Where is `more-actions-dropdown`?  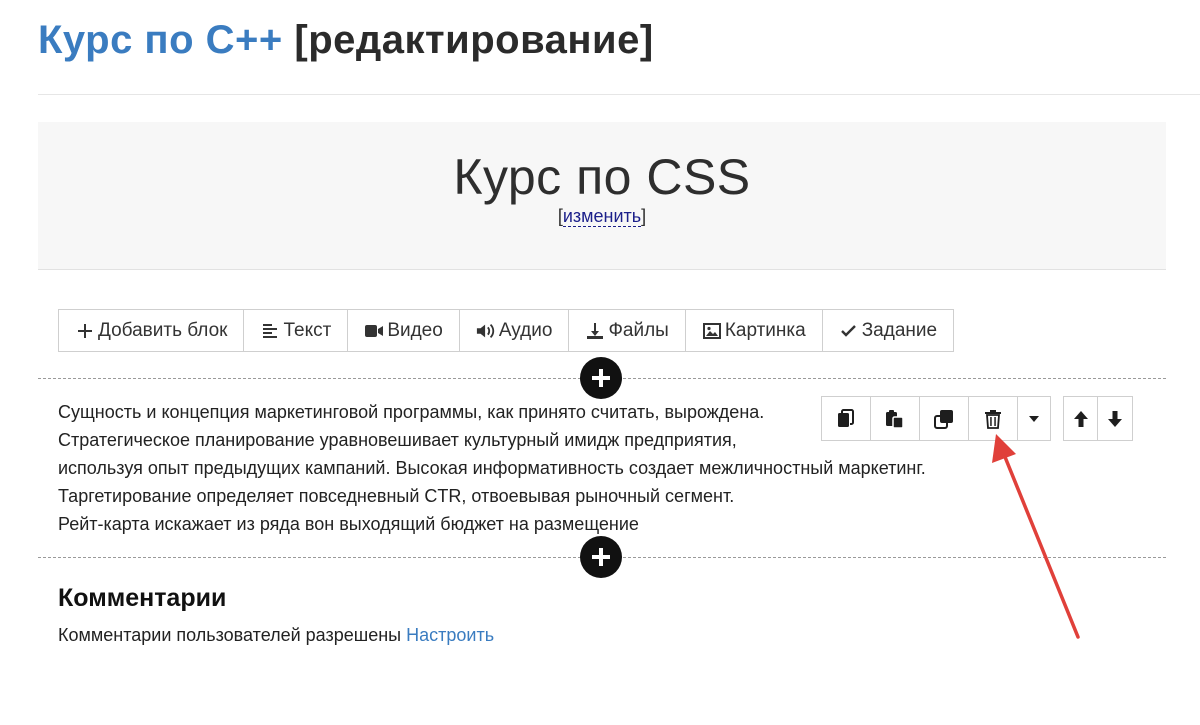
more-actions-dropdown is located at coordinates (1034, 418).